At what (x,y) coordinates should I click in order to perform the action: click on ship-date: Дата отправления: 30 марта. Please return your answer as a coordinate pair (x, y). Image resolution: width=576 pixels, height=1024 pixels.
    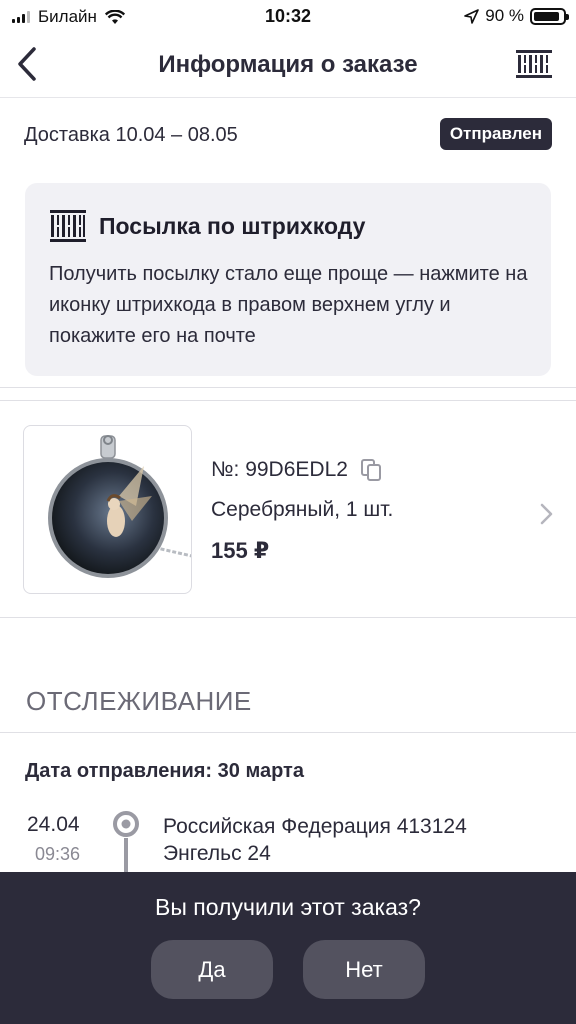
    Looking at the image, I should click on (164, 771).